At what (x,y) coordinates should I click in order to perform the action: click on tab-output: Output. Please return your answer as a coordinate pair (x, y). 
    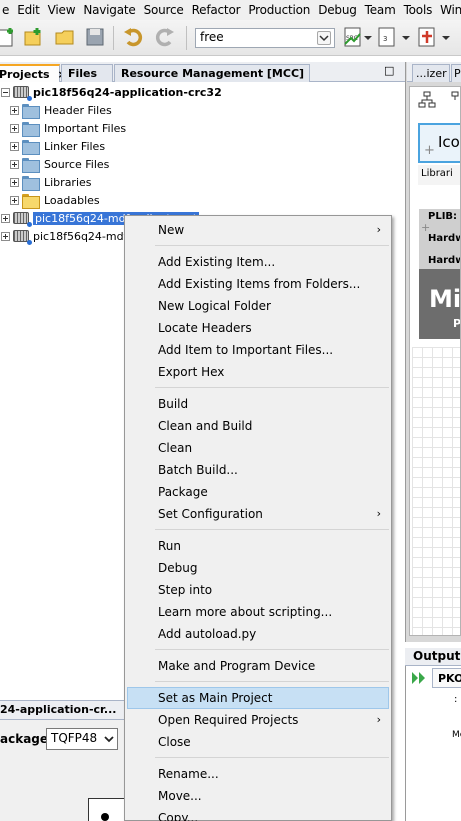
    Looking at the image, I should click on (436, 656).